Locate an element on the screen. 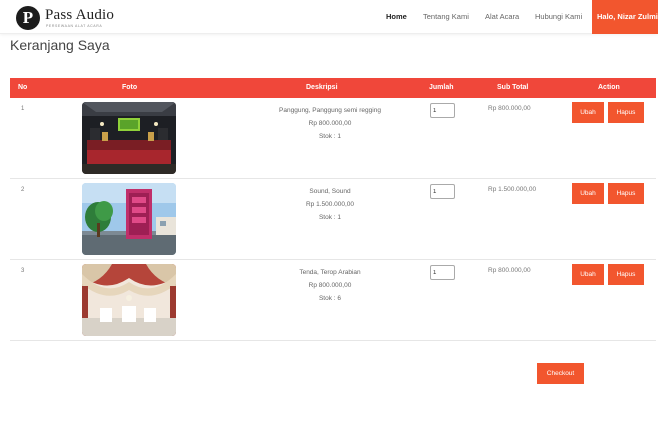 The height and width of the screenshot is (429, 658). item-price: Rp 1.500.000,00 is located at coordinates (330, 204).